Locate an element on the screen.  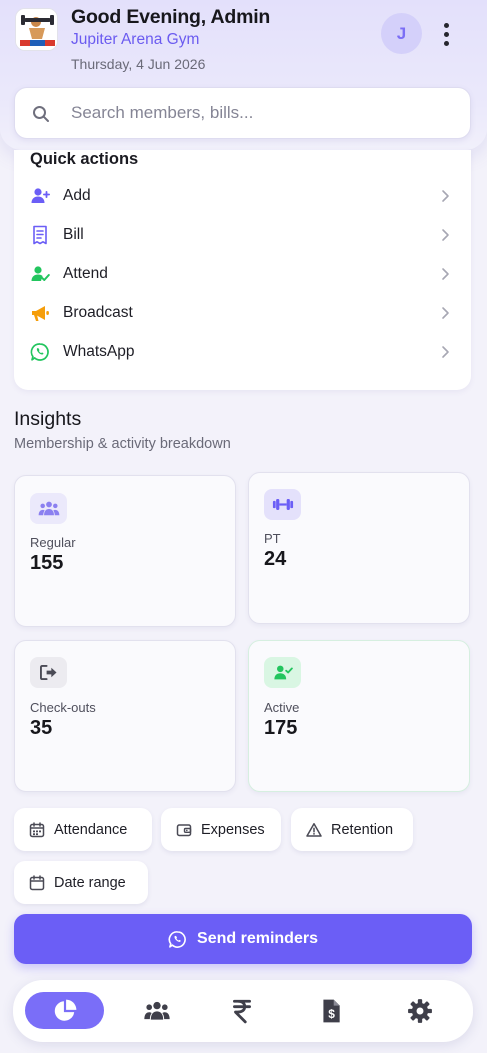
gym-logo-image is located at coordinates (36, 29).